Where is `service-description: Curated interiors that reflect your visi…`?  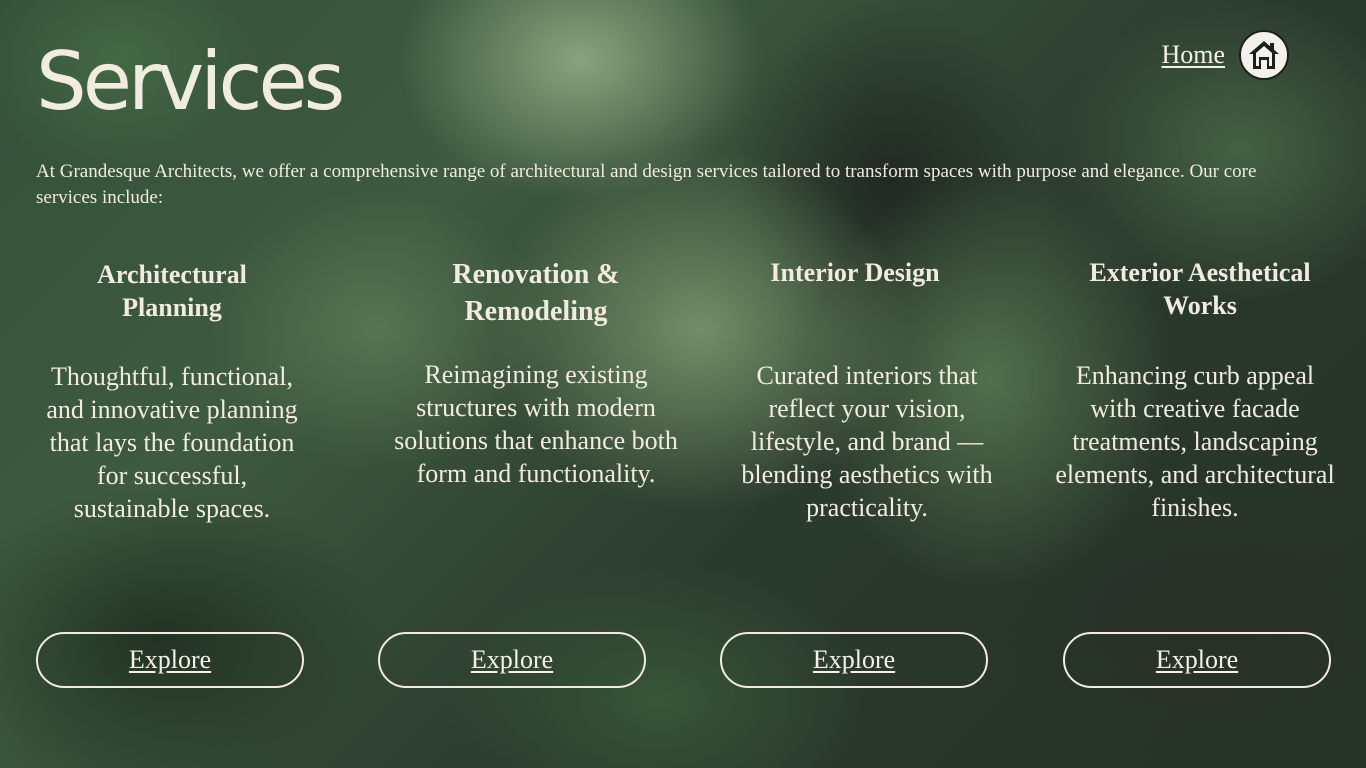 service-description: Curated interiors that reflect your visi… is located at coordinates (867, 441).